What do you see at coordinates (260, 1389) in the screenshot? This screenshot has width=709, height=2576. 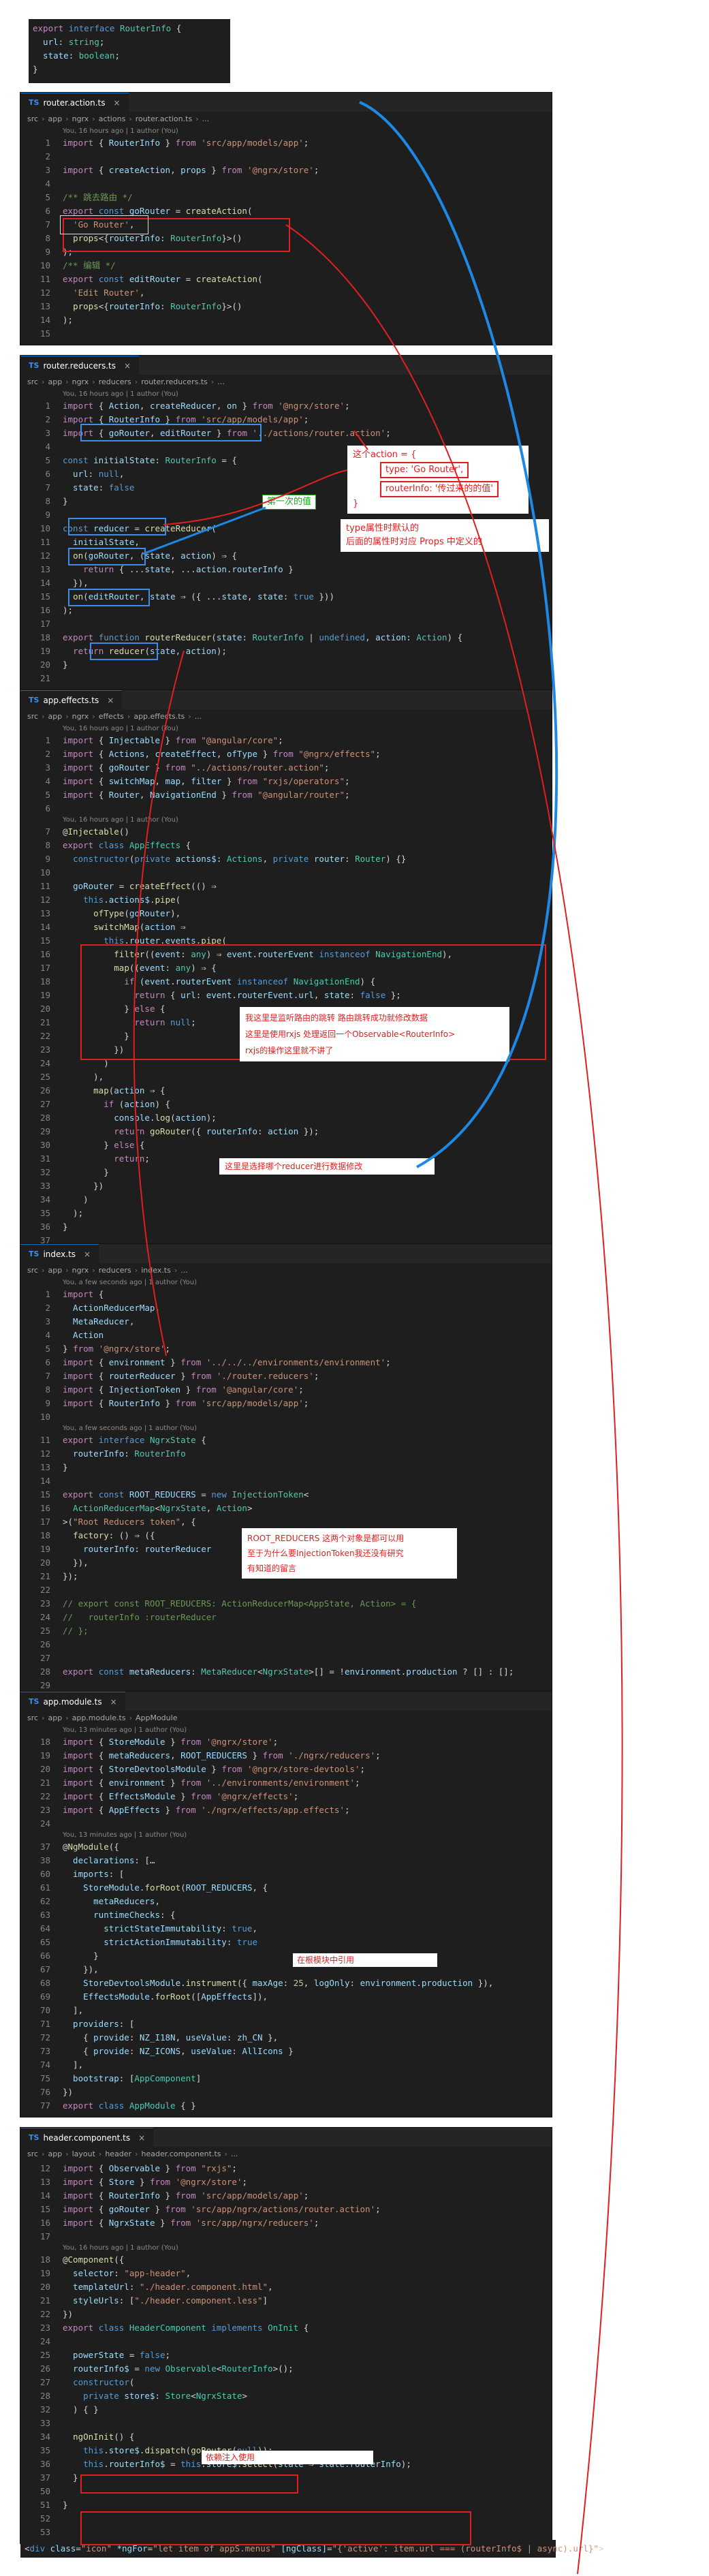 I see `code-token: '@angular/core'` at bounding box center [260, 1389].